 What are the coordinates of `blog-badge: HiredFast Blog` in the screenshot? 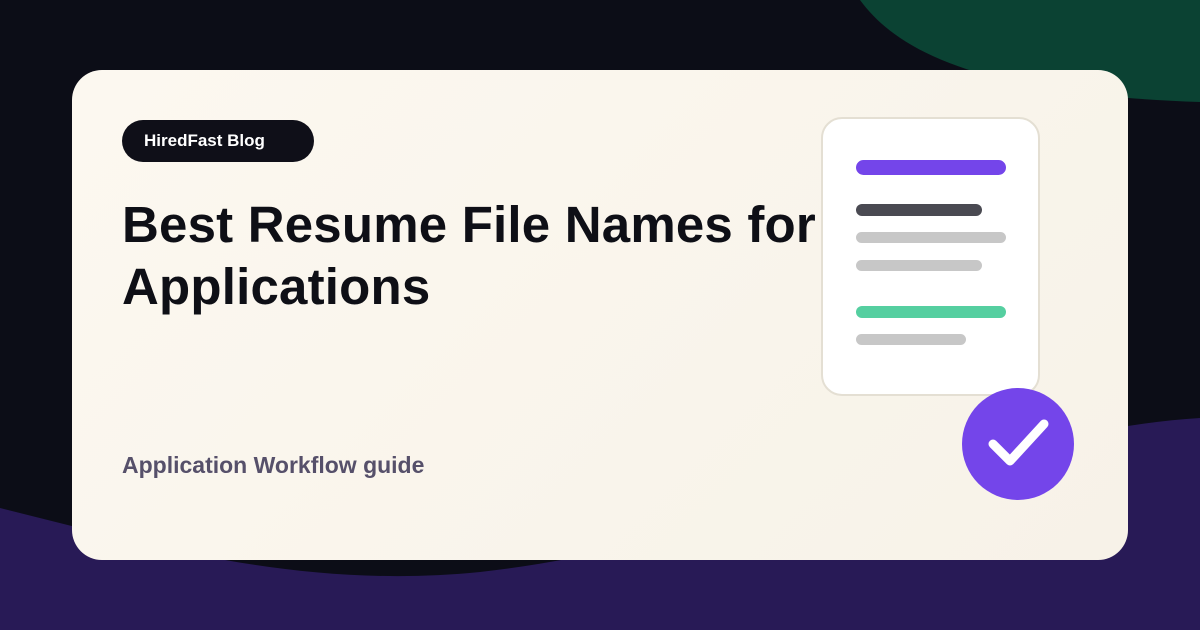 It's located at (218, 141).